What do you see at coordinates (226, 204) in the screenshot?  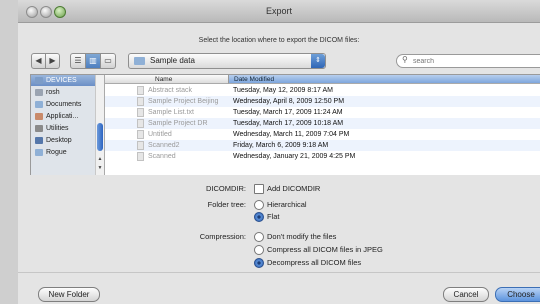 I see `folder-tree-label: Folder tree:` at bounding box center [226, 204].